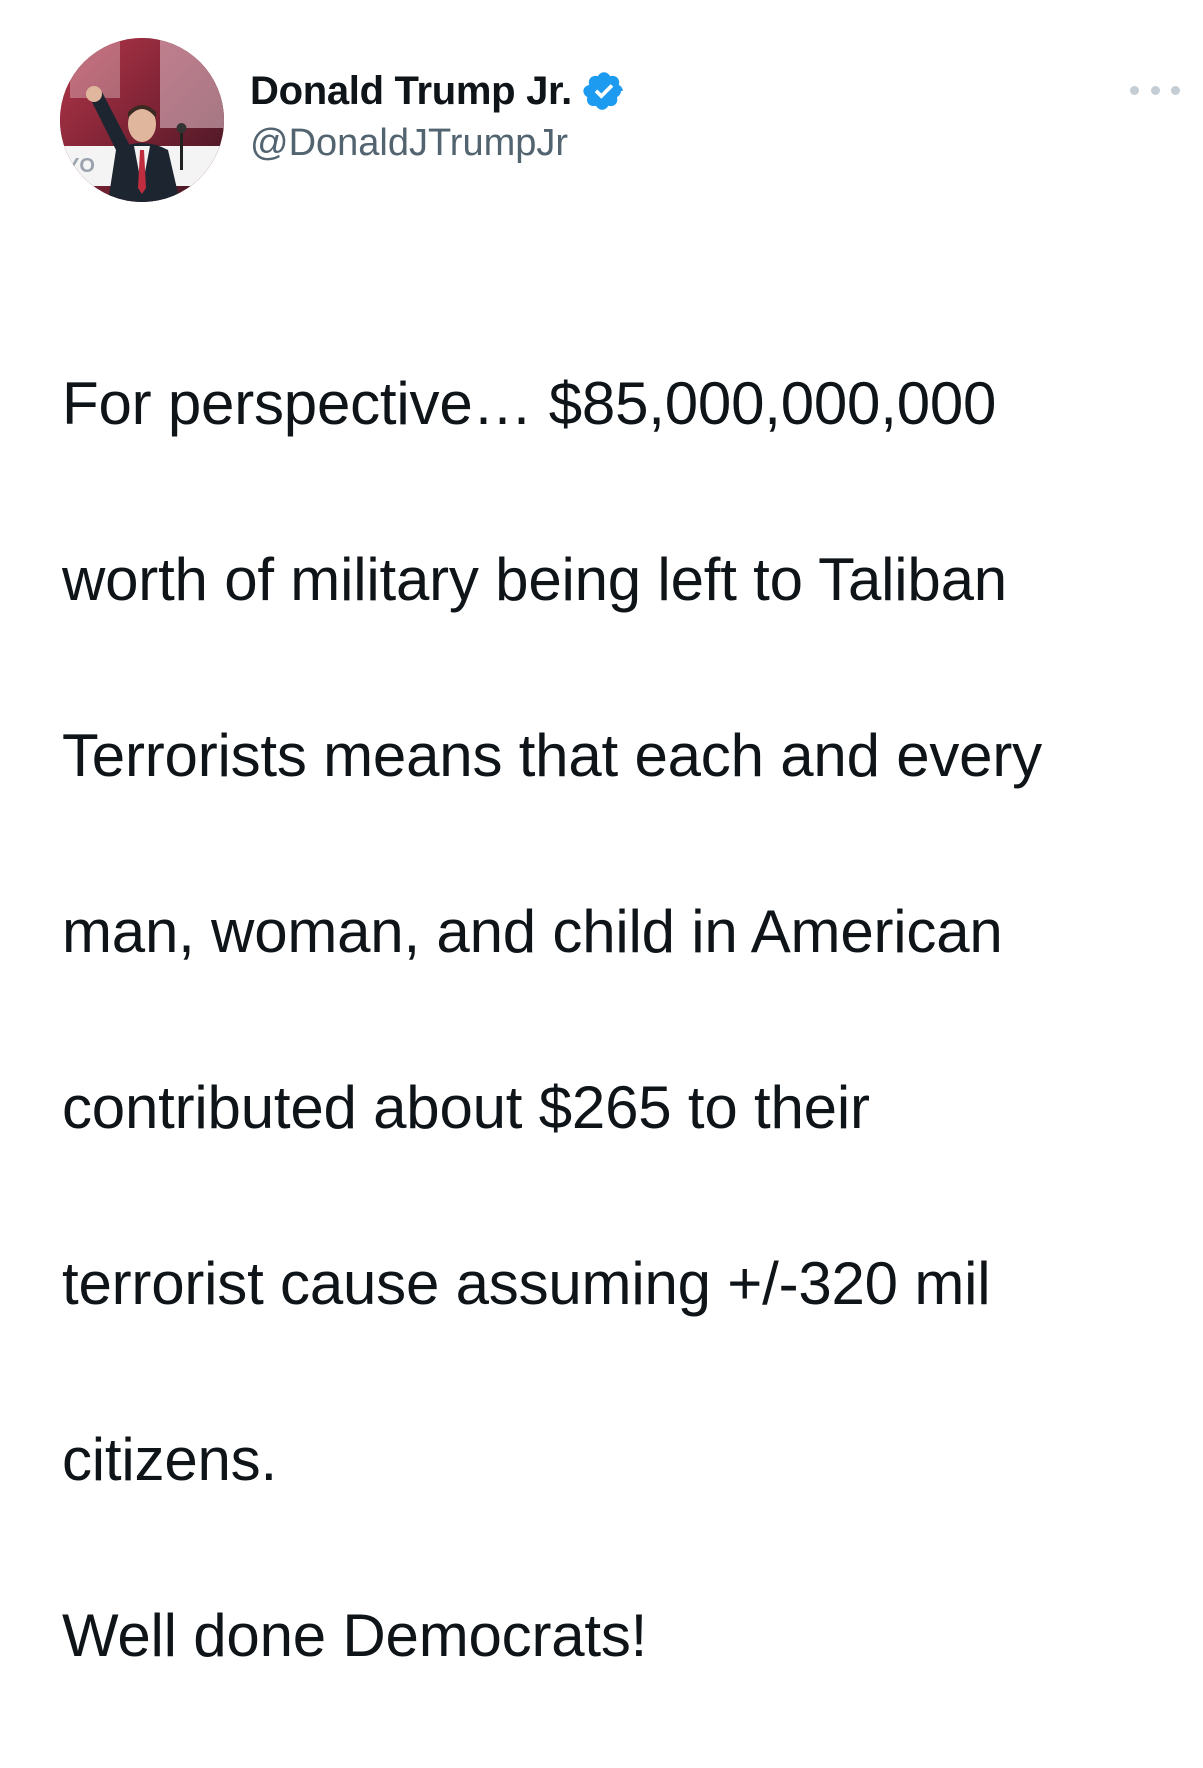 The image size is (1203, 1768). Describe the element at coordinates (552, 755) in the screenshot. I see `tweet-text-line: Terrorists means that each and every` at that location.